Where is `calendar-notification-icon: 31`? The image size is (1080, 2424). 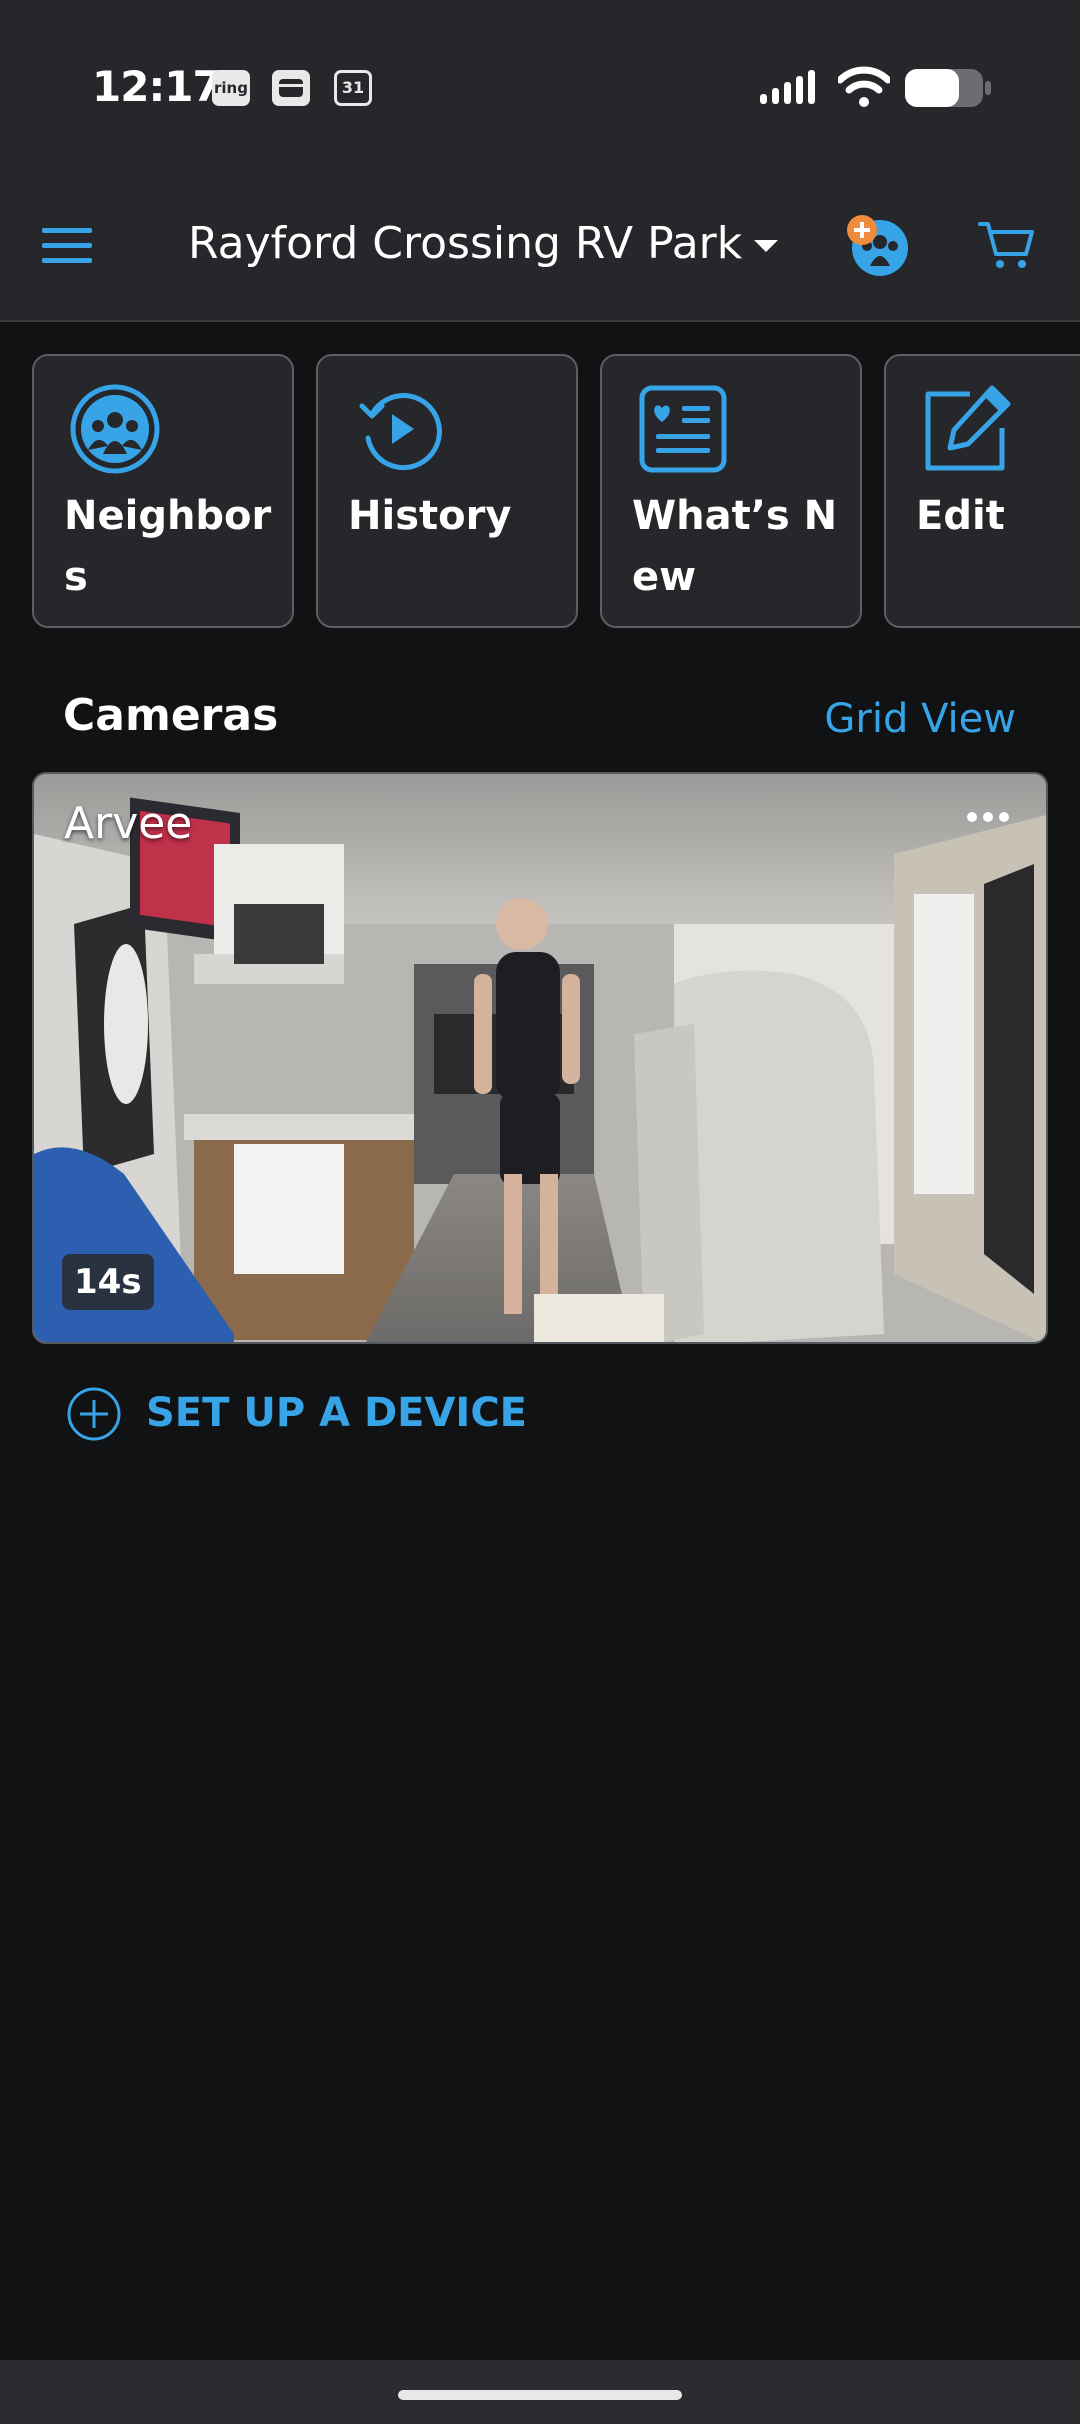 calendar-notification-icon: 31 is located at coordinates (353, 88).